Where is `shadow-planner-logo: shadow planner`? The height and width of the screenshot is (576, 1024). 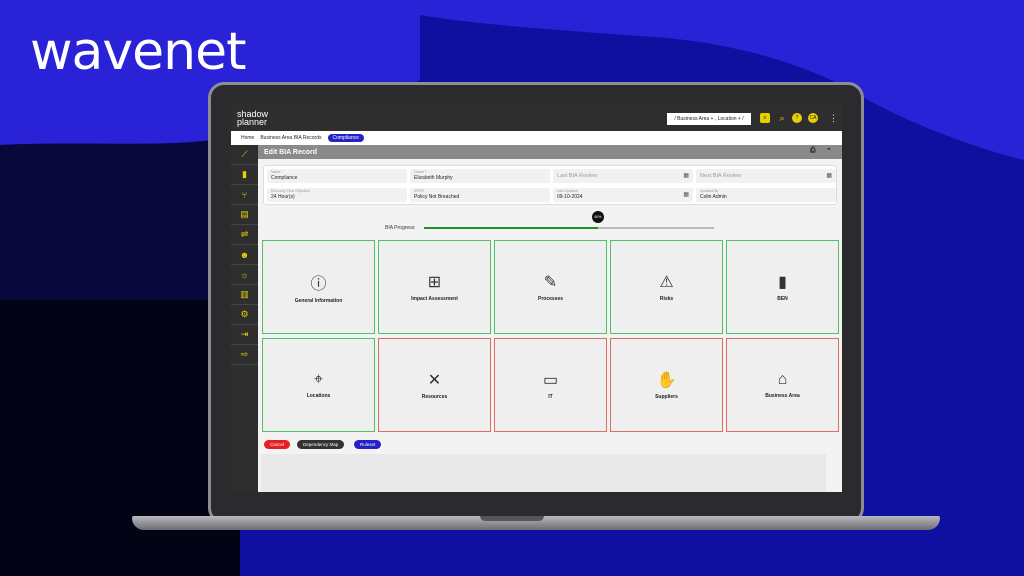
shadow-planner-logo: shadow planner is located at coordinates (261, 117).